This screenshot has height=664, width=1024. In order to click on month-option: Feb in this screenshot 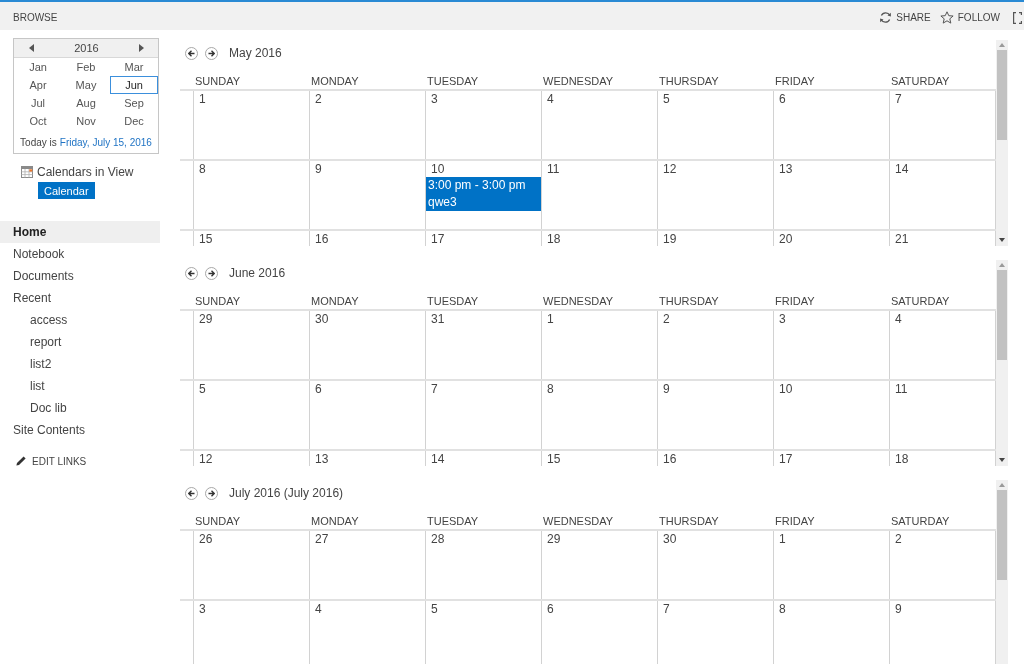, I will do `click(86, 67)`.